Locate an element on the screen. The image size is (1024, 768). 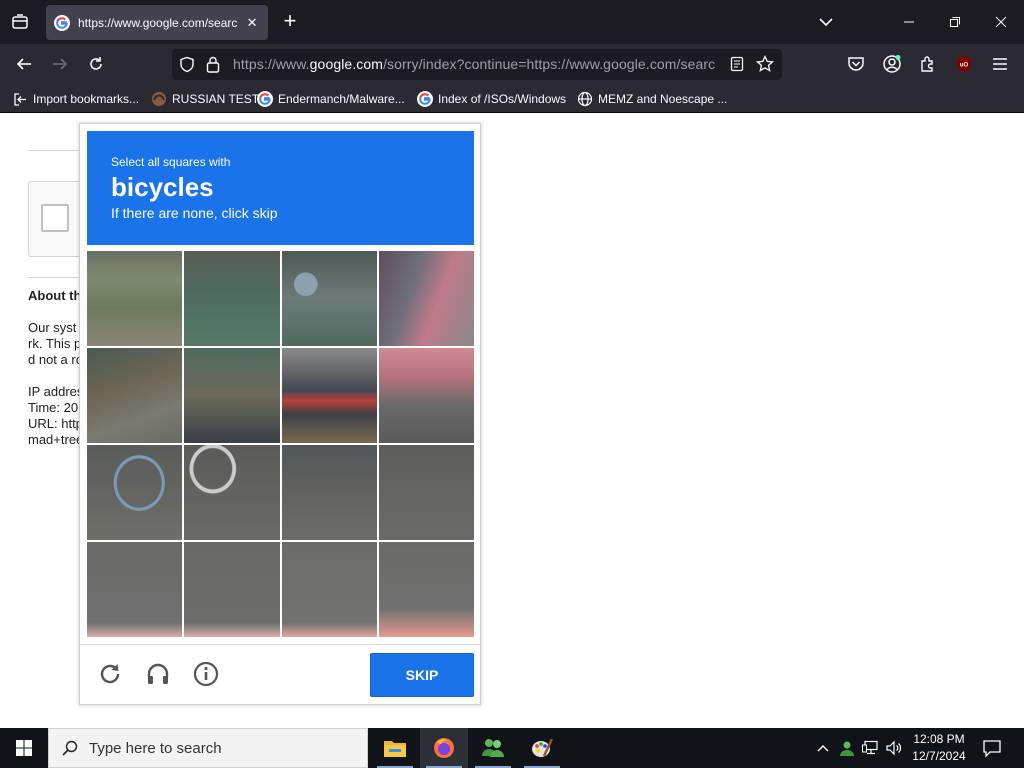
lock-icon is located at coordinates (213, 64).